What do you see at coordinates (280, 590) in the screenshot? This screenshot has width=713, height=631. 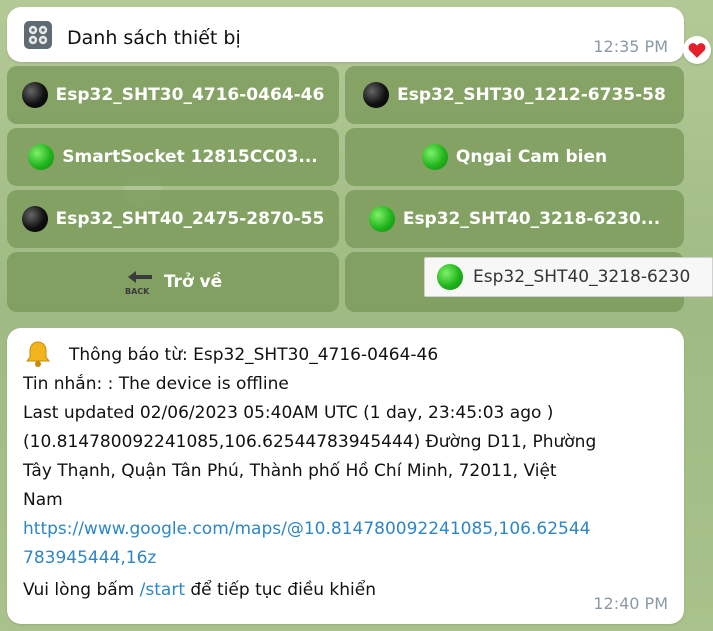 I see `footer-suffix: để tiếp tục điều khiển` at bounding box center [280, 590].